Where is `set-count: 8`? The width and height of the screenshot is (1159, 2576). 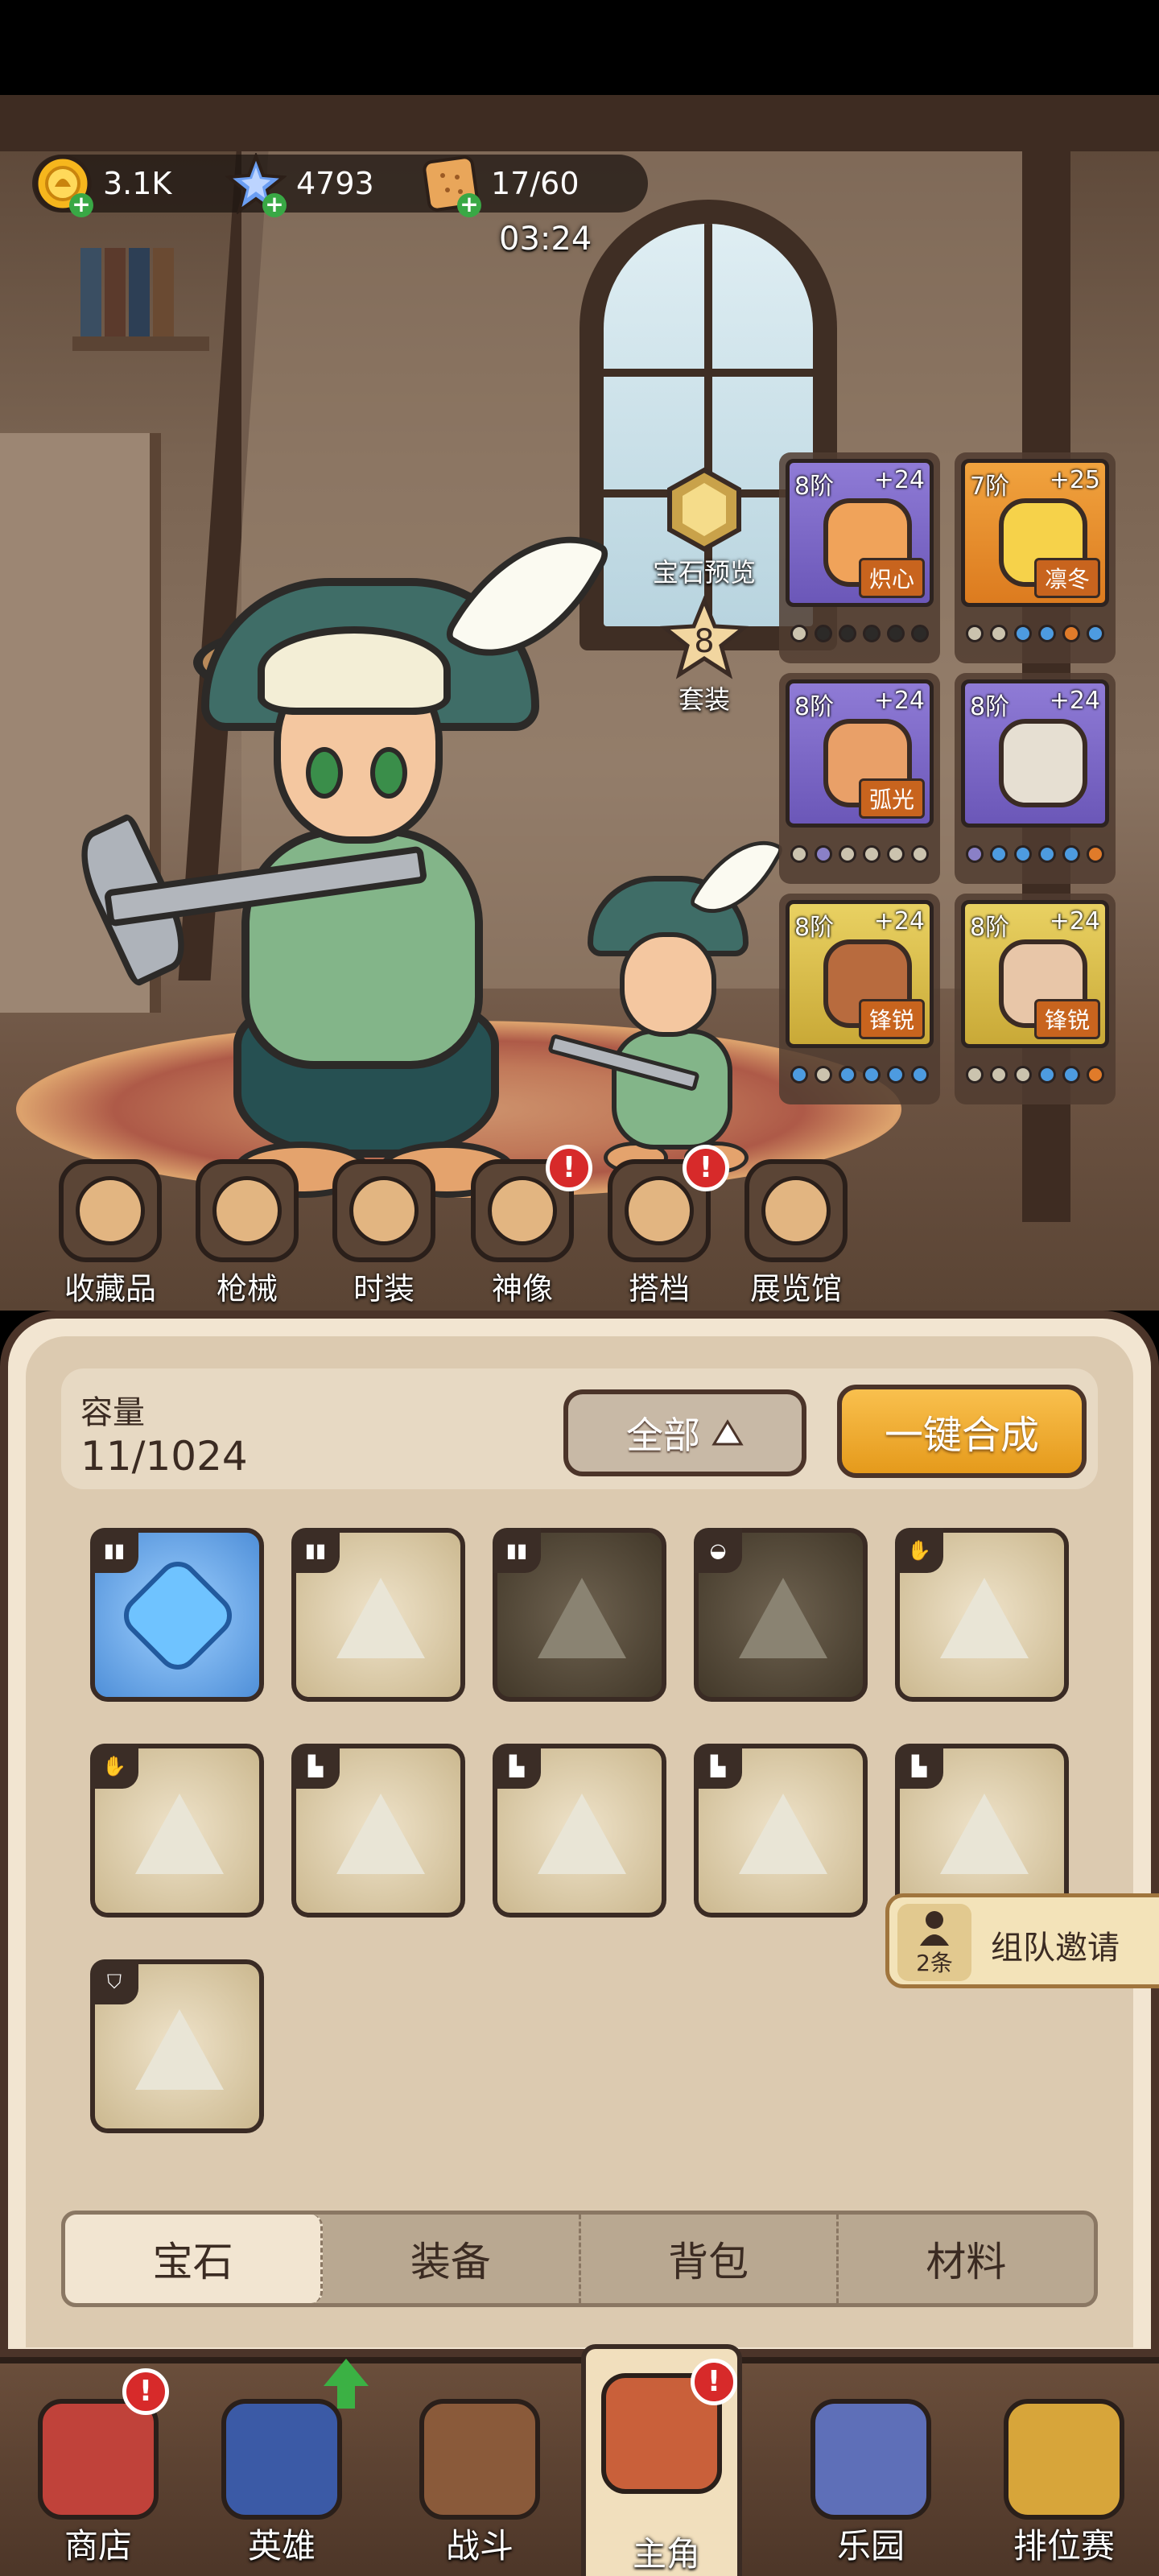
set-count: 8 is located at coordinates (704, 641).